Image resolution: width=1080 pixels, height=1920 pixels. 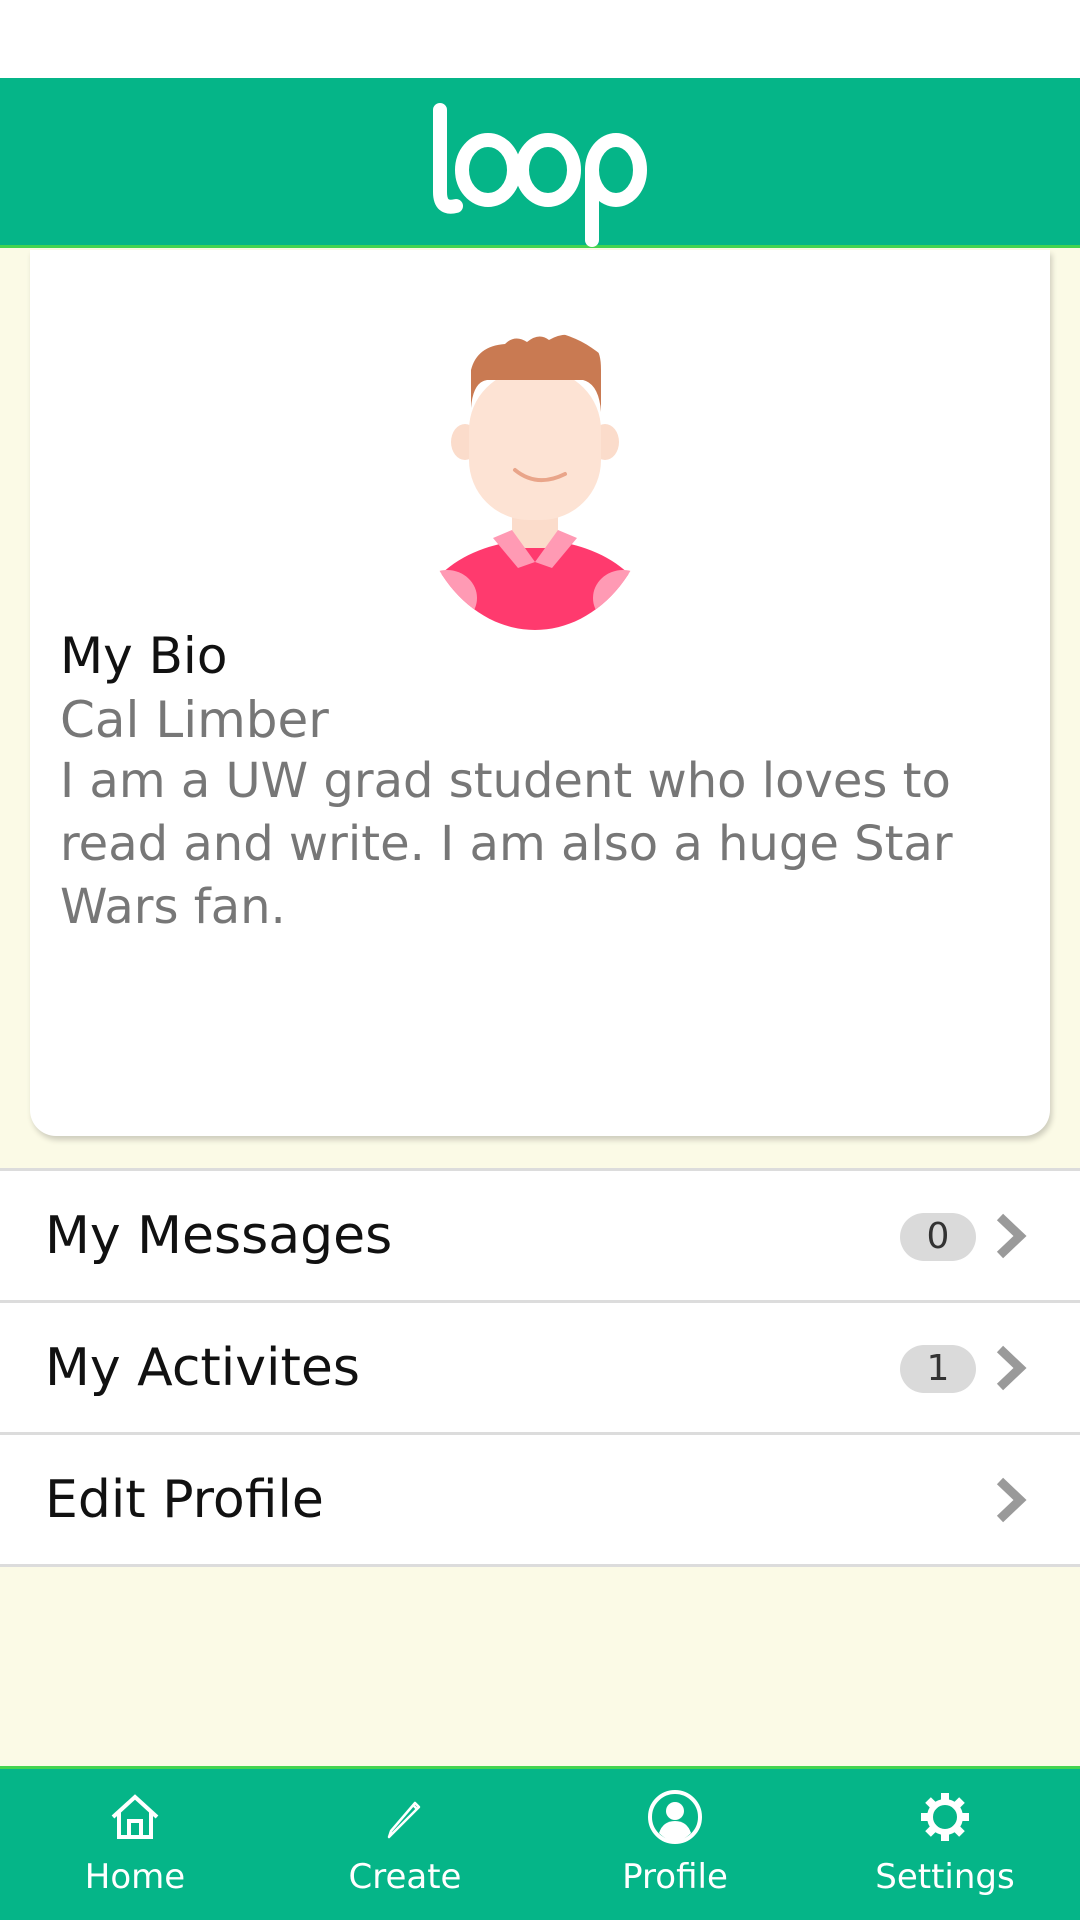 I want to click on my-activities-row: My Activites 1, so click(x=540, y=1369).